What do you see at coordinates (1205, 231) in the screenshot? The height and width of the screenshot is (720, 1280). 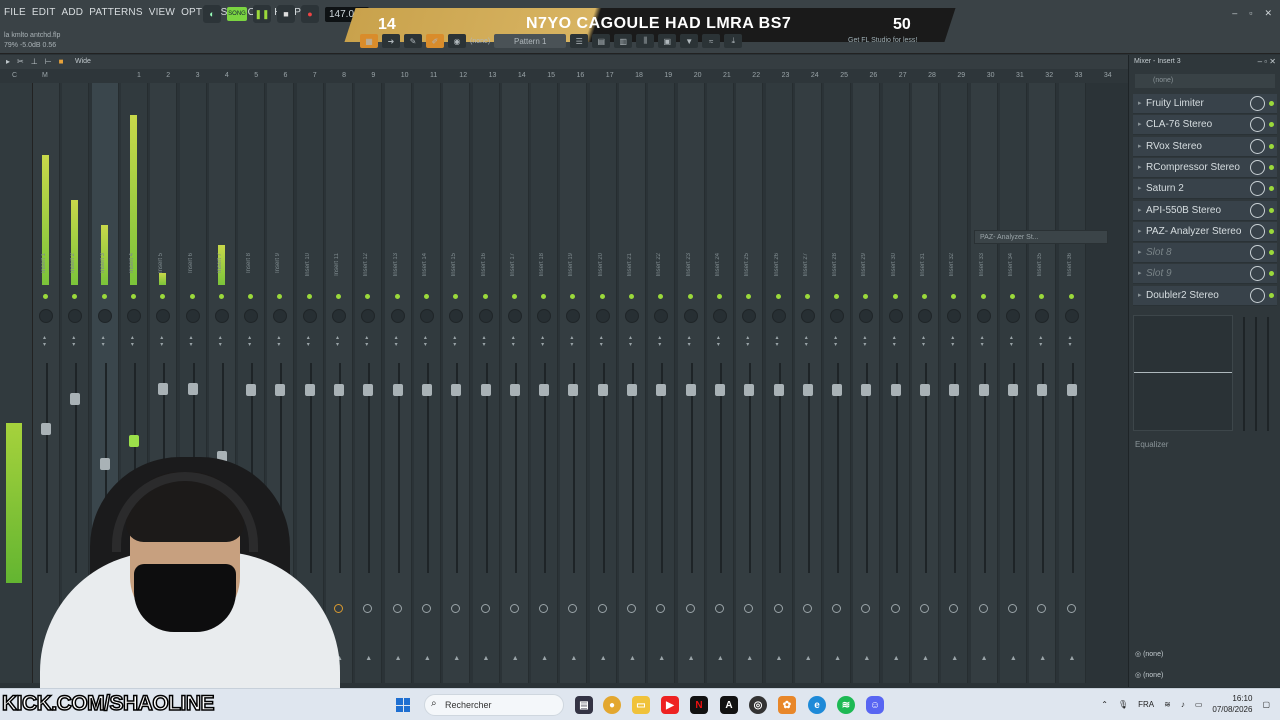 I see `effect-slot-7: ▸ PAZ- Analyzer Stereo` at bounding box center [1205, 231].